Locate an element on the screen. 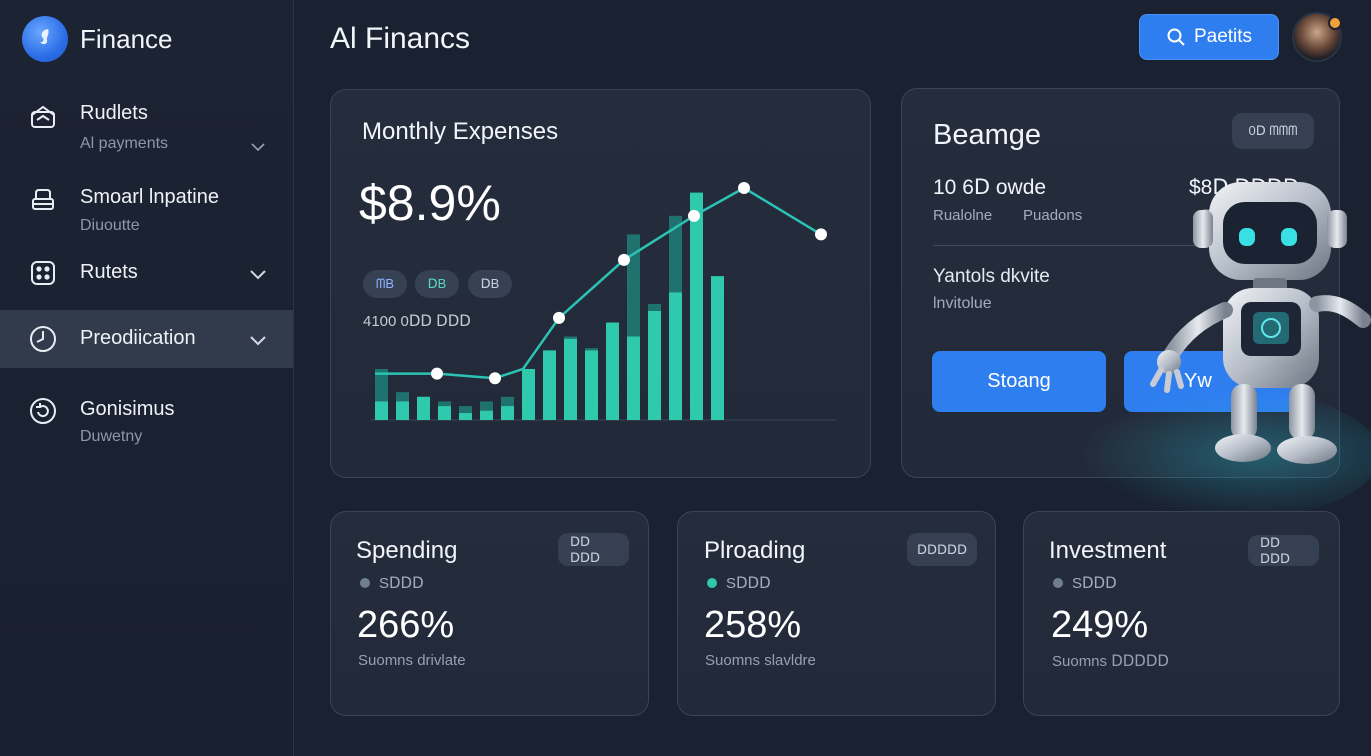 Image resolution: width=1371 pixels, height=756 pixels. sidebar-item-rutets: Rutets is located at coordinates (146, 274).